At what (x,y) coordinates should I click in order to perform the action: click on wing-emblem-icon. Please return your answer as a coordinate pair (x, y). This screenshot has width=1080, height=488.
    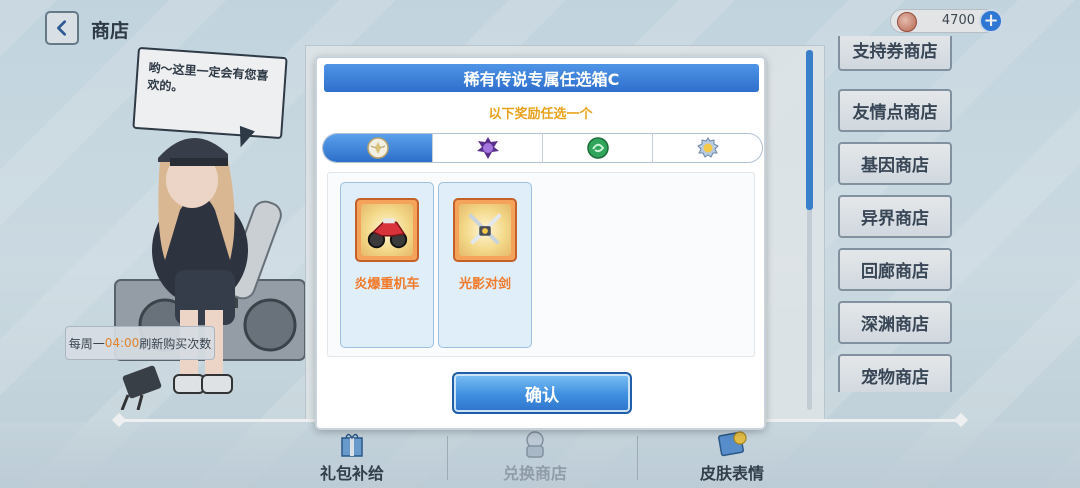
    Looking at the image, I should click on (377, 148).